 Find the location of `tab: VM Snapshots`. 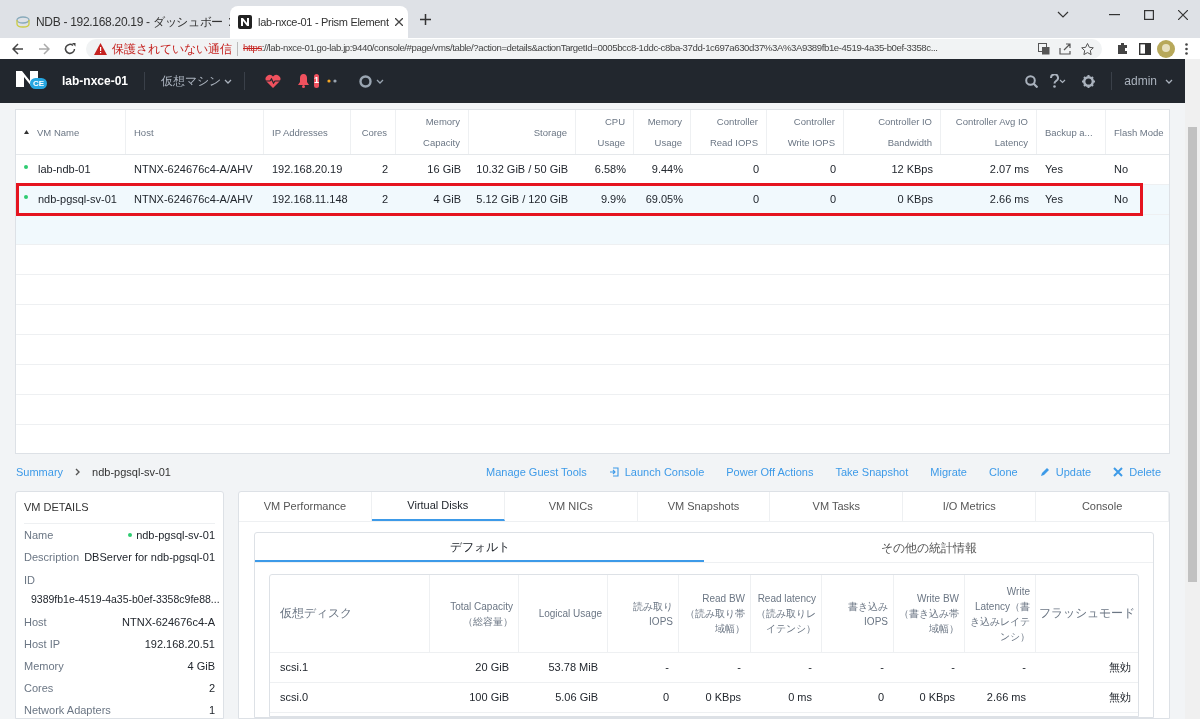

tab: VM Snapshots is located at coordinates (704, 506).